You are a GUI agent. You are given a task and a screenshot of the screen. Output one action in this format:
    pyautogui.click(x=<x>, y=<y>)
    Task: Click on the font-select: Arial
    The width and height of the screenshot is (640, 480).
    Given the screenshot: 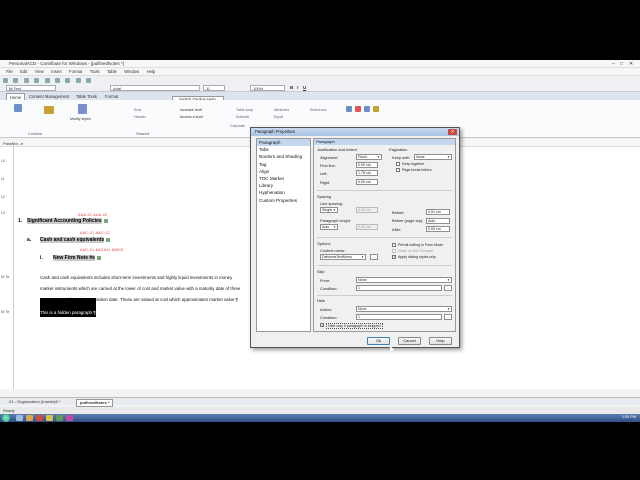 What is the action you would take?
    pyautogui.click(x=155, y=88)
    